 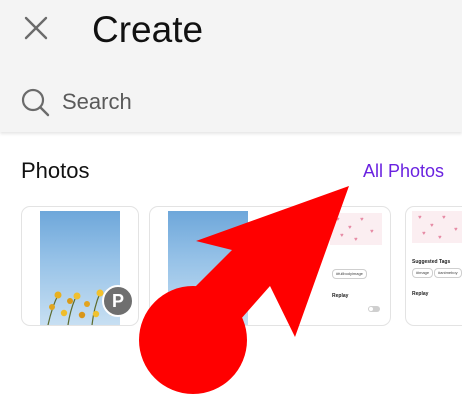 What do you see at coordinates (349, 274) in the screenshot?
I see `mini-tag-chip: #fullbodyimage` at bounding box center [349, 274].